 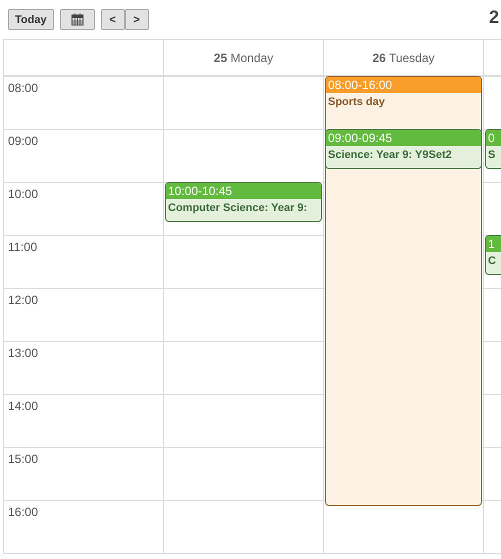 I want to click on event-card: 10:00-10:45 Computer Science: Year 9:, so click(x=243, y=202).